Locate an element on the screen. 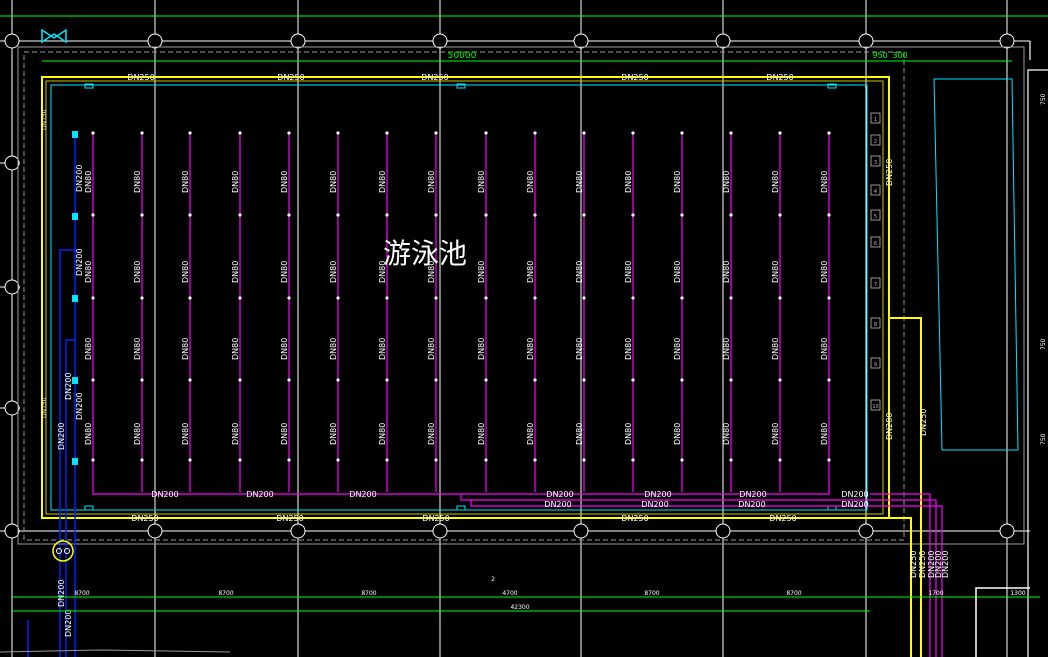 This screenshot has height=657, width=1048. riser-label: DN200 is located at coordinates (68, 386).